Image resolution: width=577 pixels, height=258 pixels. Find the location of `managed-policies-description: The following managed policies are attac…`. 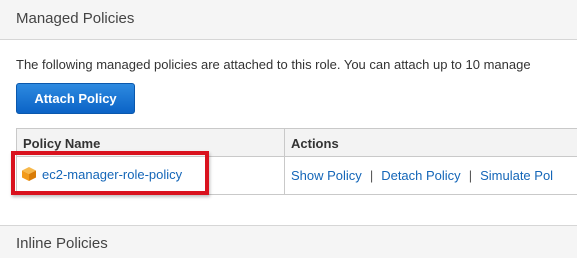

managed-policies-description: The following managed policies are attac… is located at coordinates (273, 64).